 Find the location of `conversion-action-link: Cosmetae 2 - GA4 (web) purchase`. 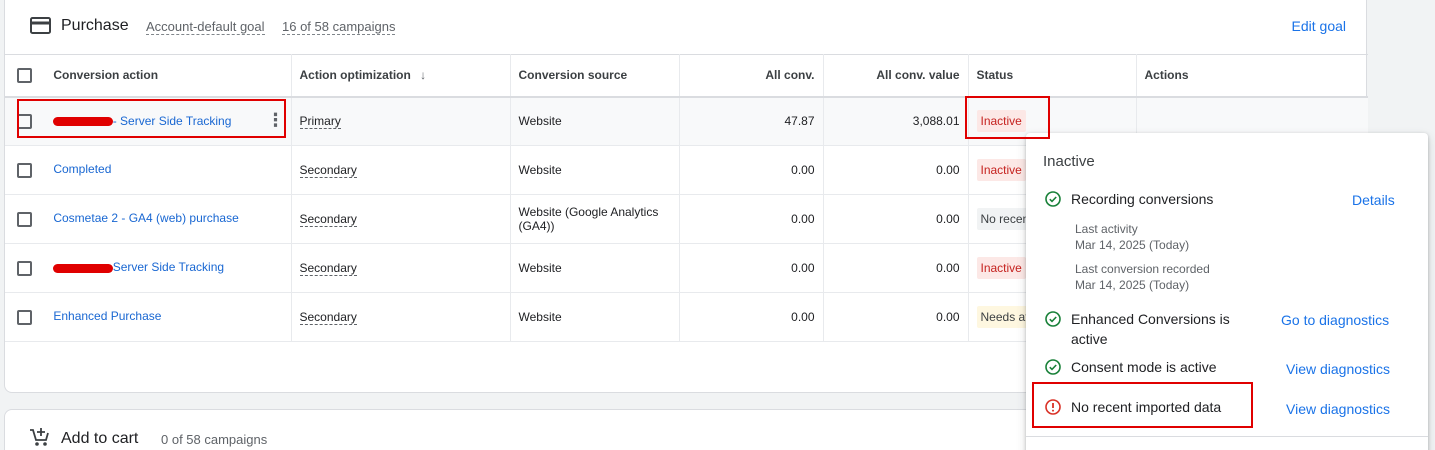

conversion-action-link: Cosmetae 2 - GA4 (web) purchase is located at coordinates (145, 218).